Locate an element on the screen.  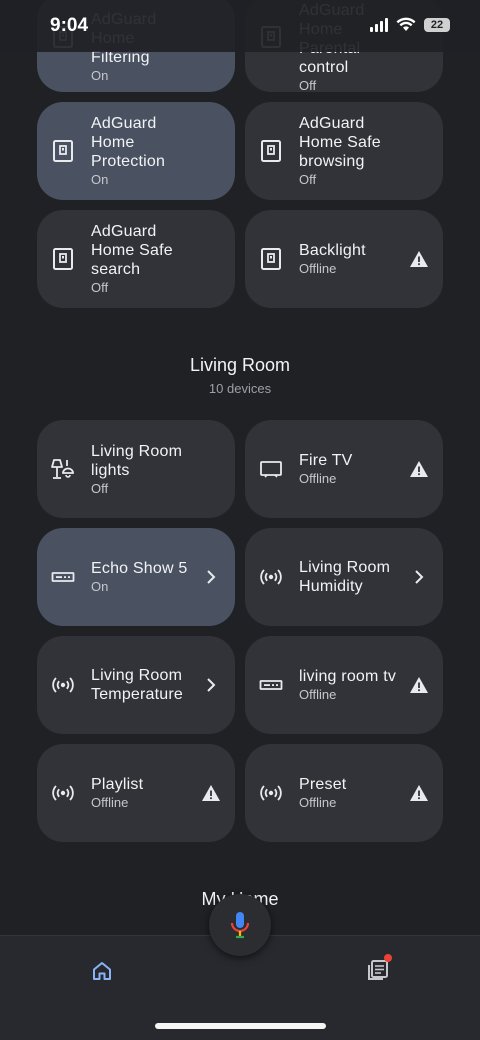
tile-name: Preset is located at coordinates (323, 784).